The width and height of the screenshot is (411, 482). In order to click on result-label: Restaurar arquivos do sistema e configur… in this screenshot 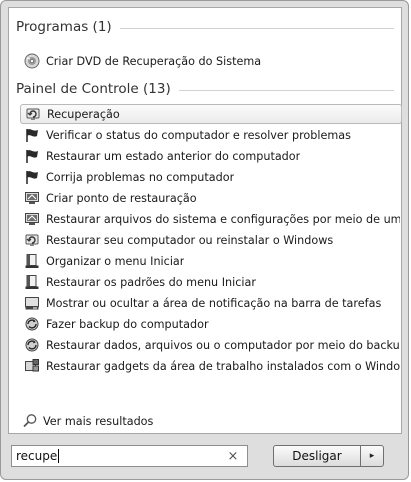, I will do `click(223, 219)`.